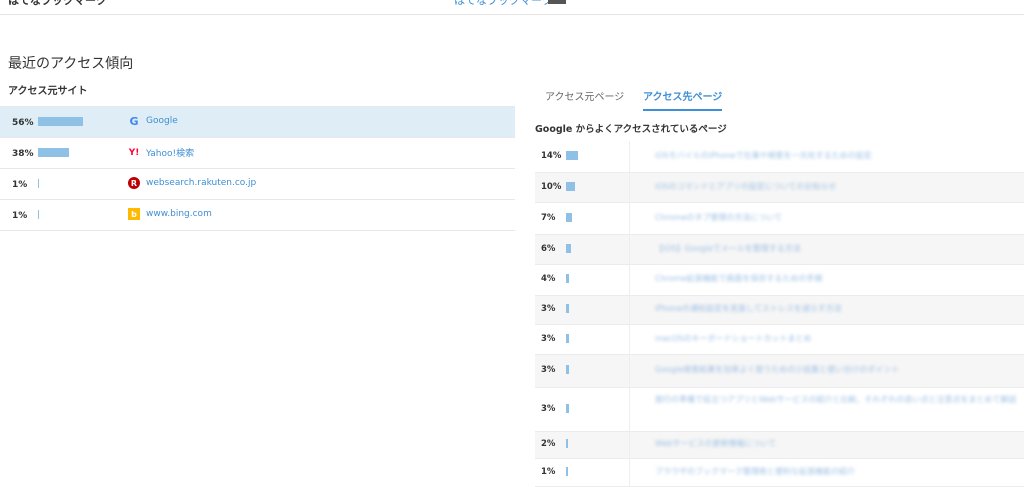  What do you see at coordinates (170, 152) in the screenshot?
I see `source-name: Yahoo!検索` at bounding box center [170, 152].